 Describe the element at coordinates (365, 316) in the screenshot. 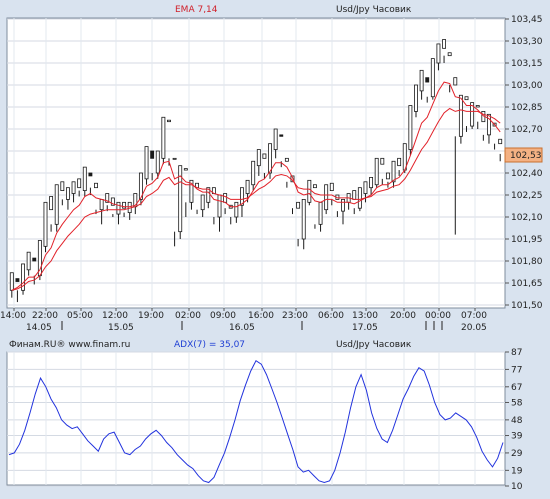

I see `x-time-label: 13:00` at that location.